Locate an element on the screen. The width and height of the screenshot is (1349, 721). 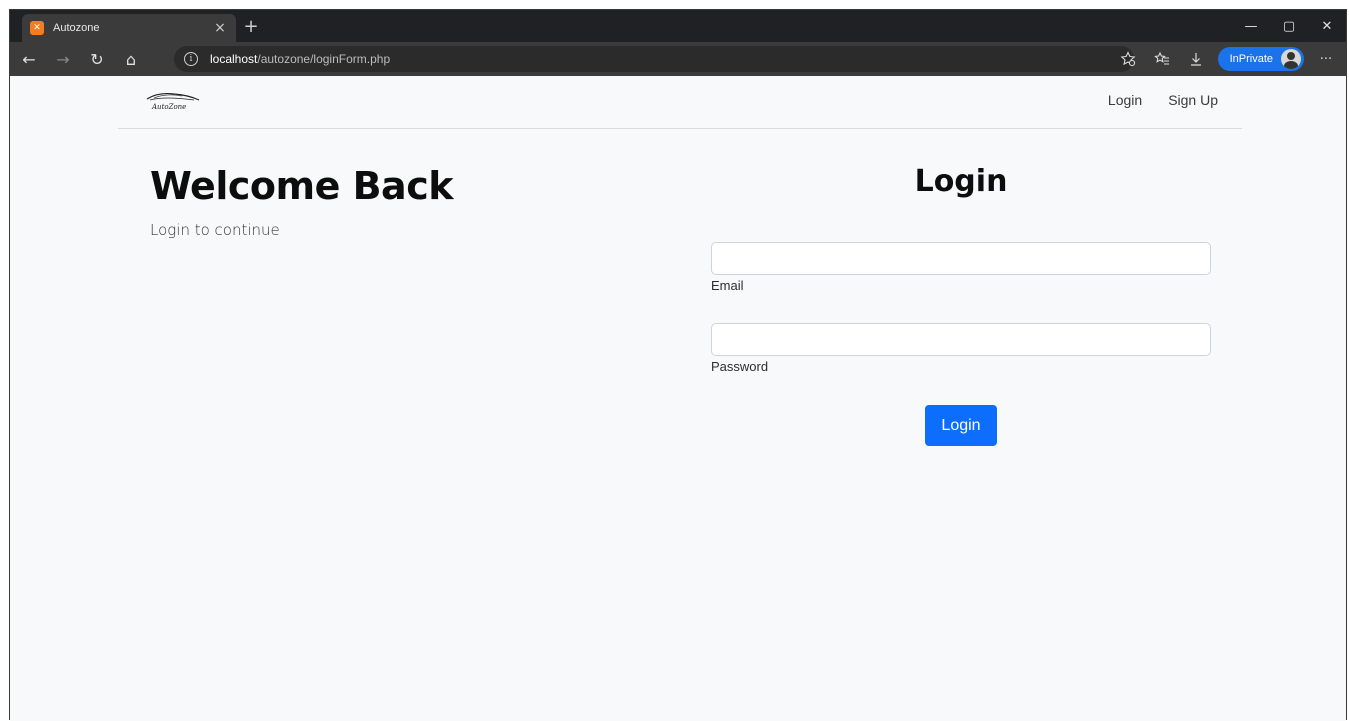
xampp-icon: ✕ is located at coordinates (37, 28).